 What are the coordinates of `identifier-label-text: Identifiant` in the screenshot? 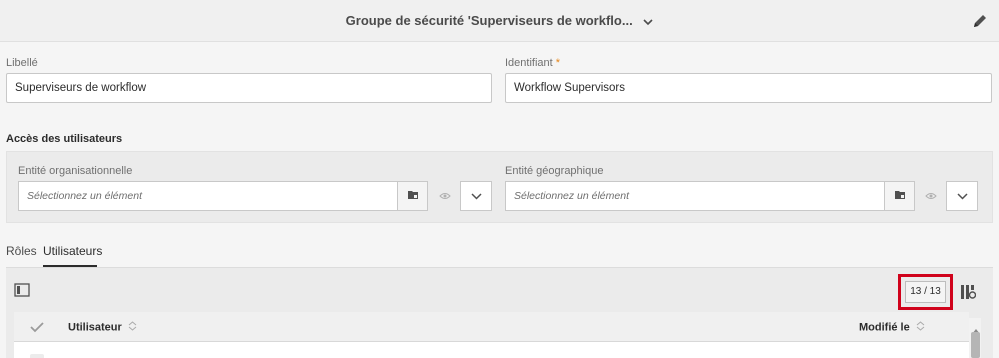 It's located at (529, 63).